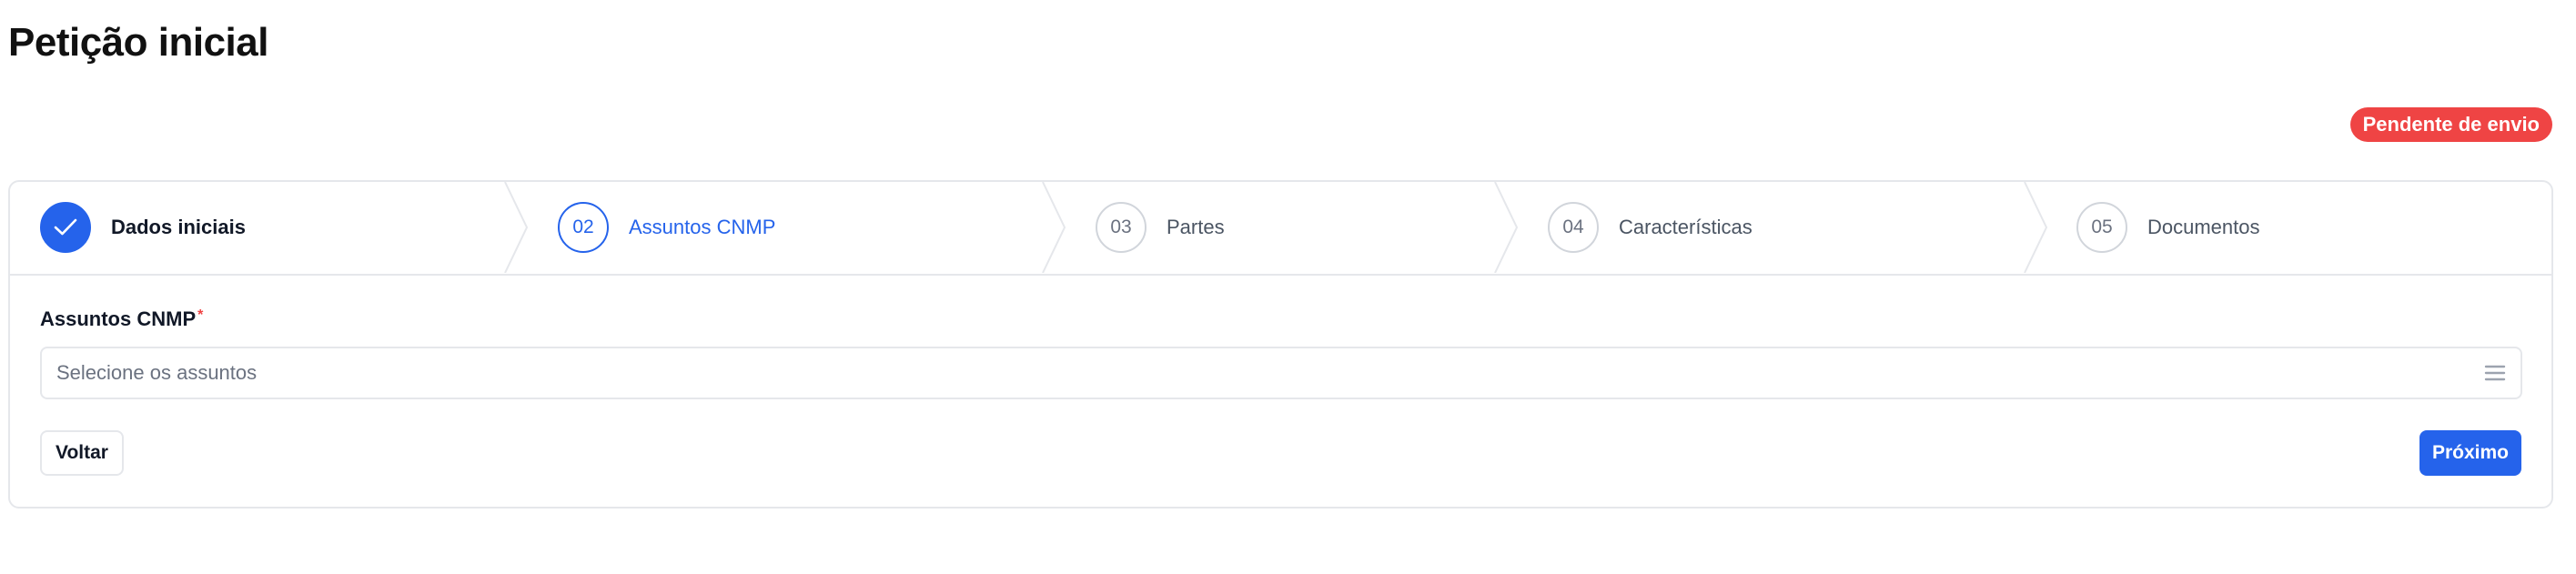  What do you see at coordinates (118, 318) in the screenshot?
I see `assuntos-cnmp-label-text: Assuntos CNMP` at bounding box center [118, 318].